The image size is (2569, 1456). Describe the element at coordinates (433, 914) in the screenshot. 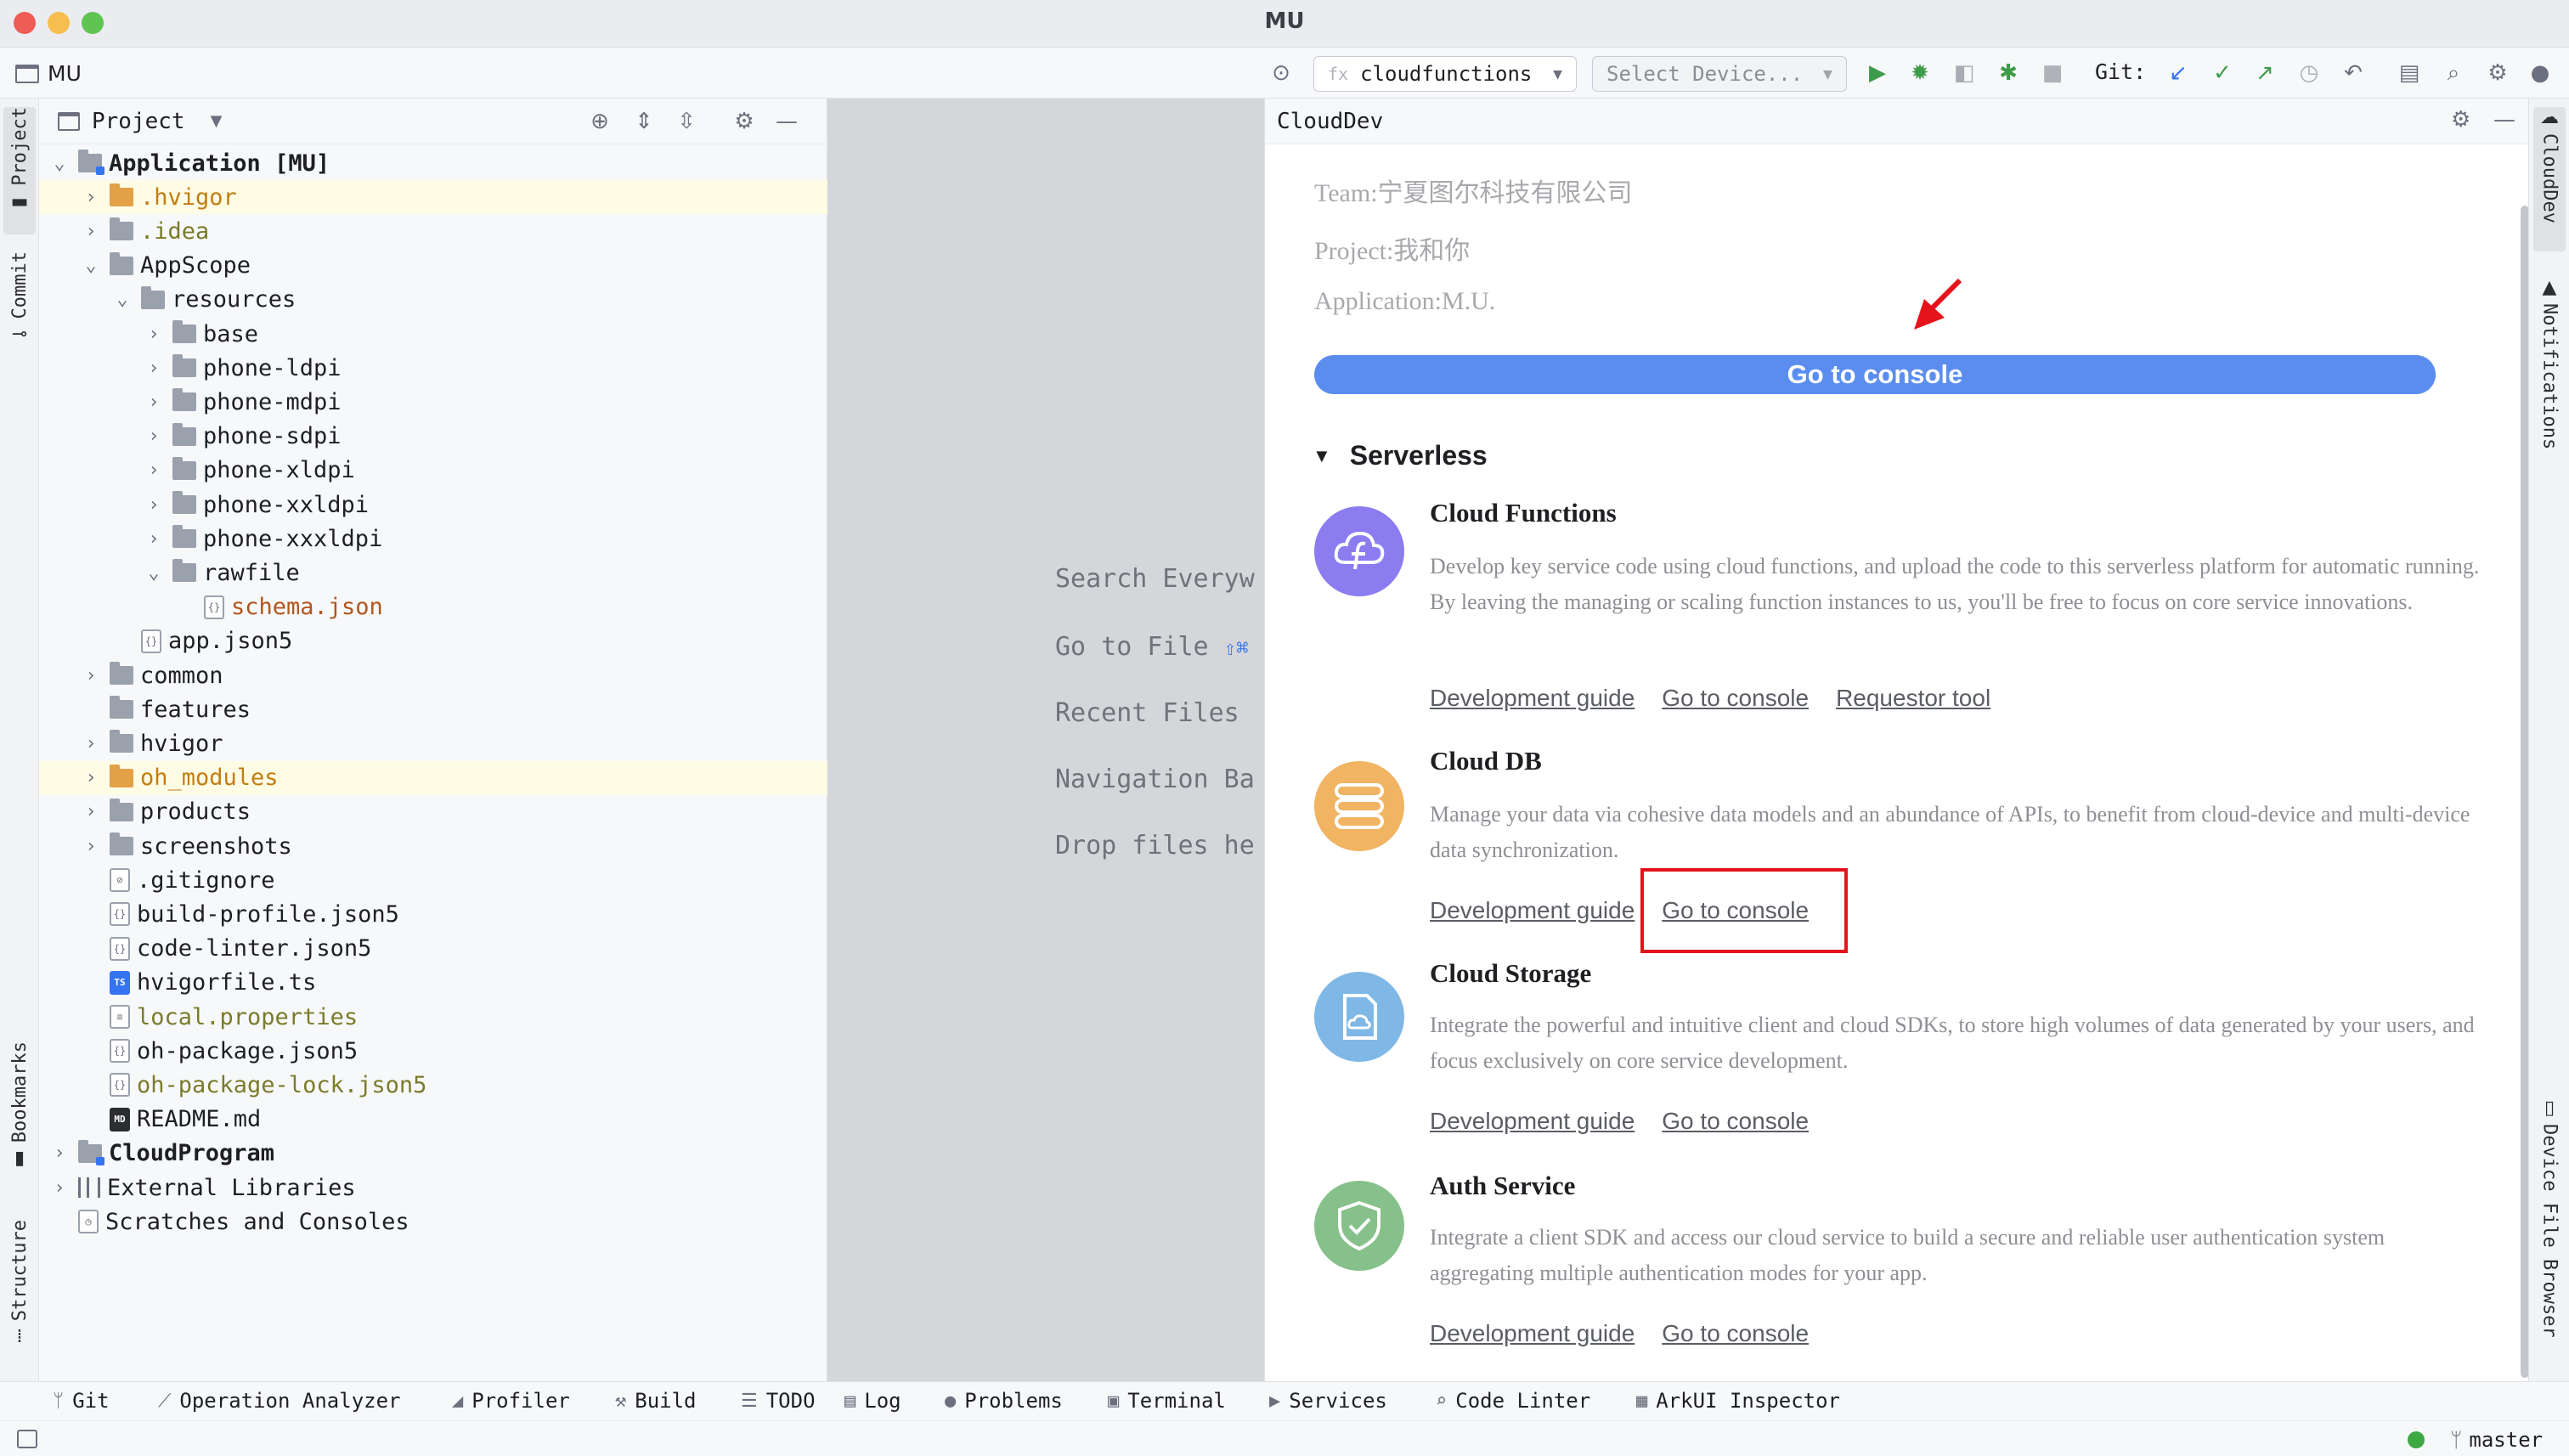

I see `tree-item: {} build-profile.json5` at that location.